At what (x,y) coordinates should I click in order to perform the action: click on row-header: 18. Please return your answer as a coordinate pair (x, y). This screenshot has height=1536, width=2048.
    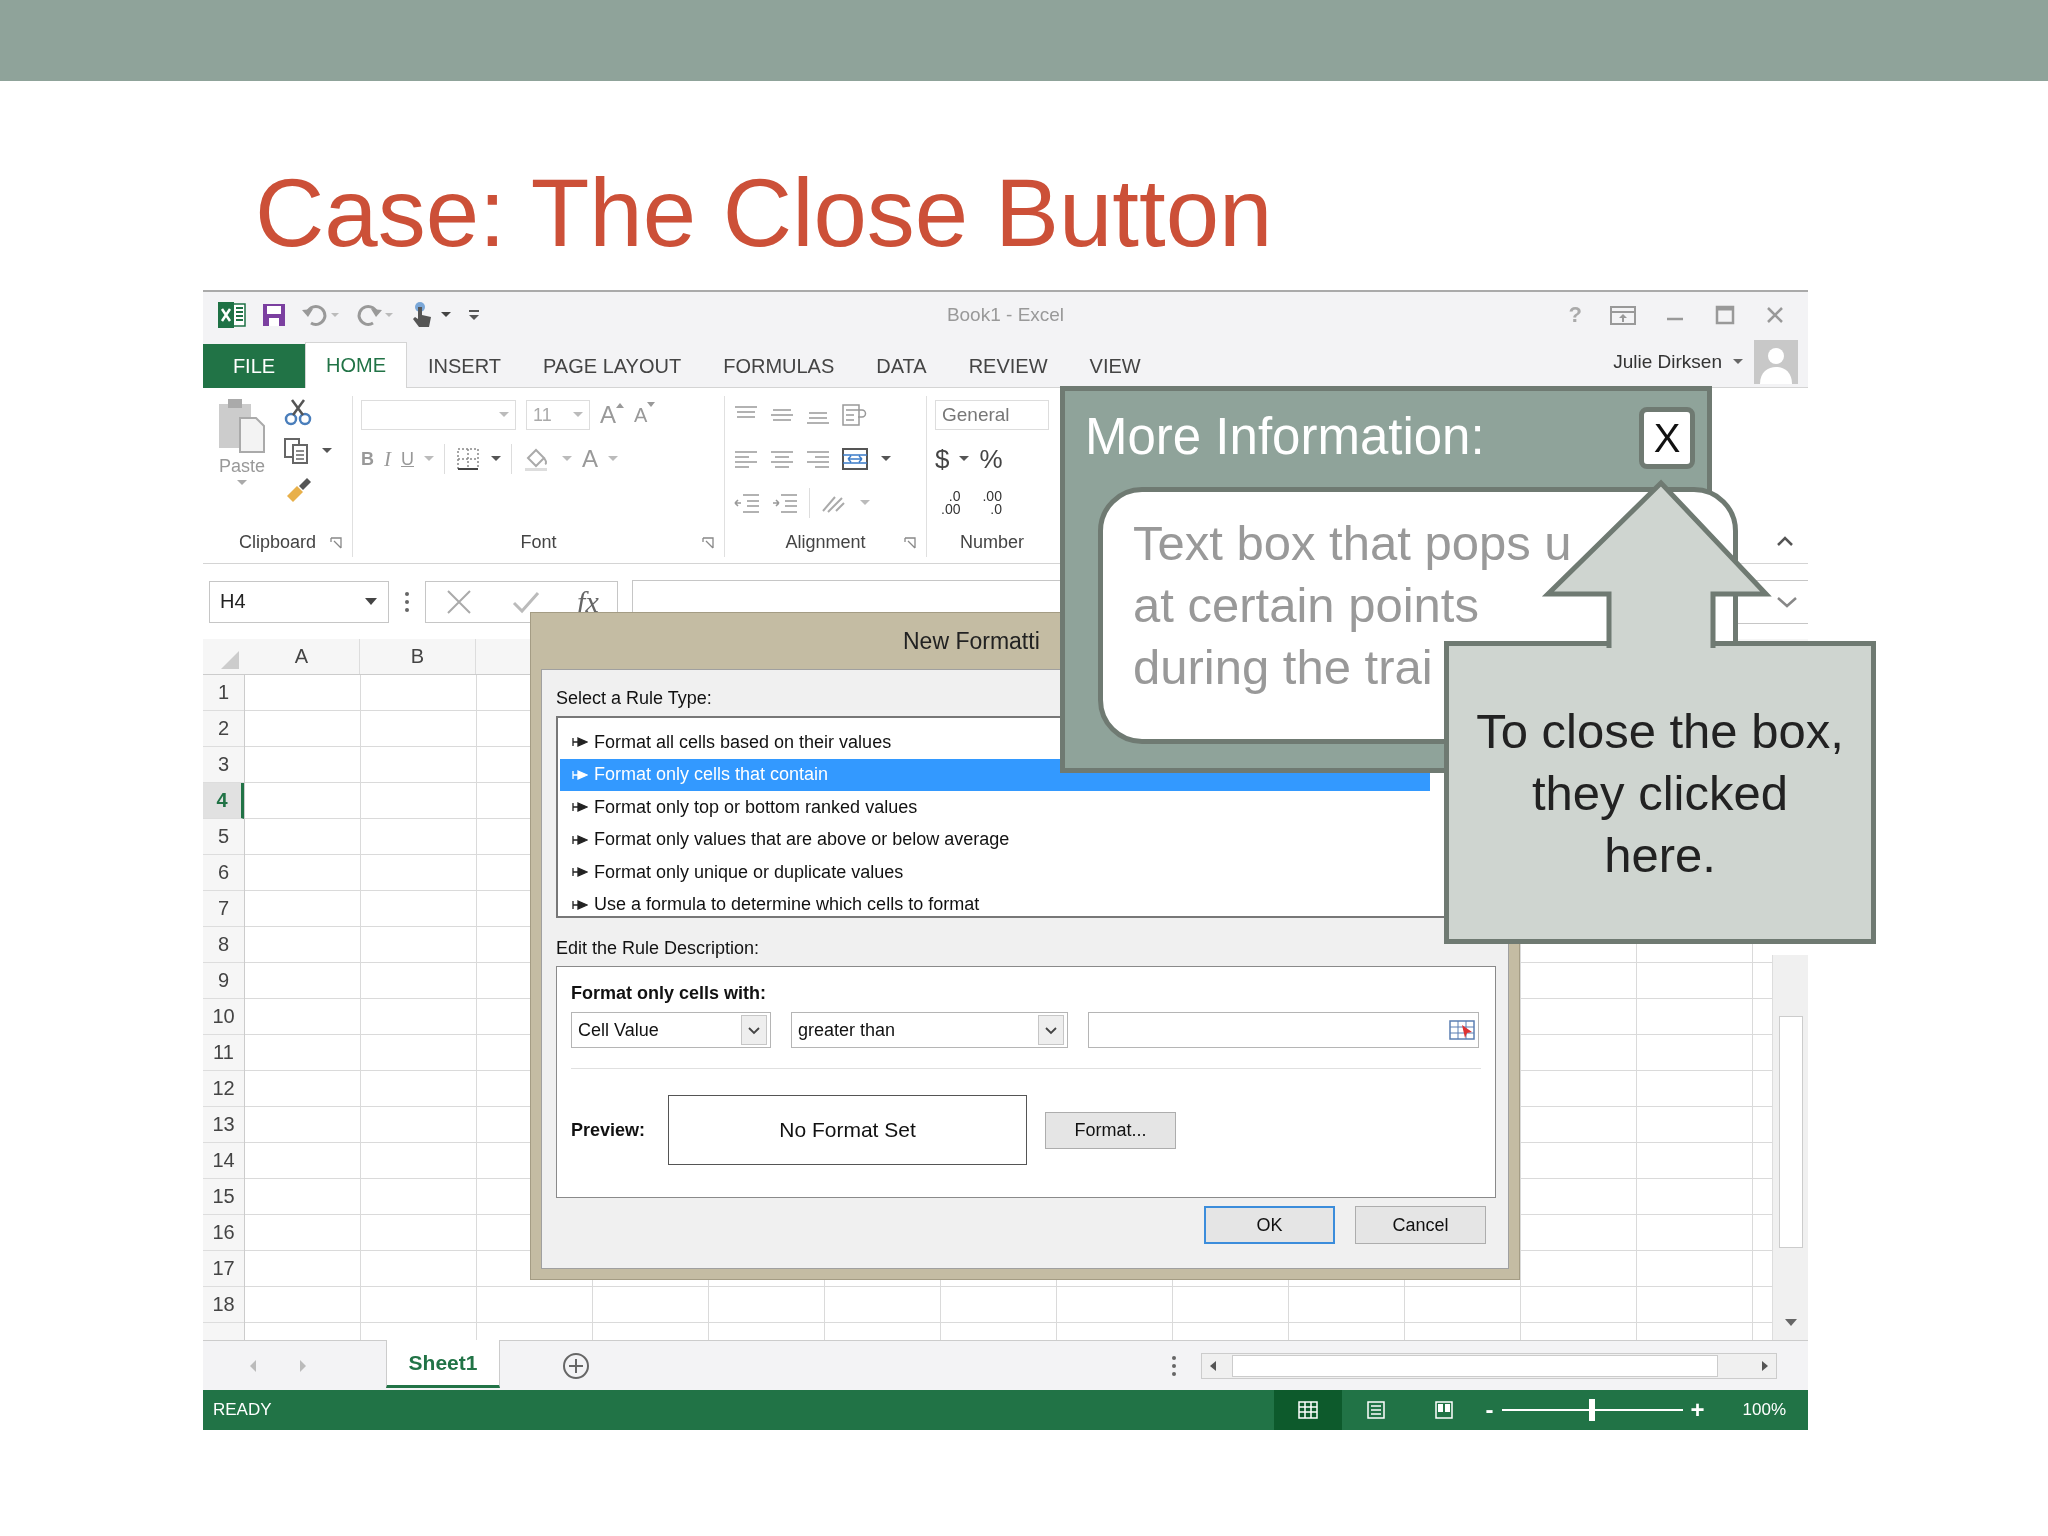
    Looking at the image, I should click on (223, 1305).